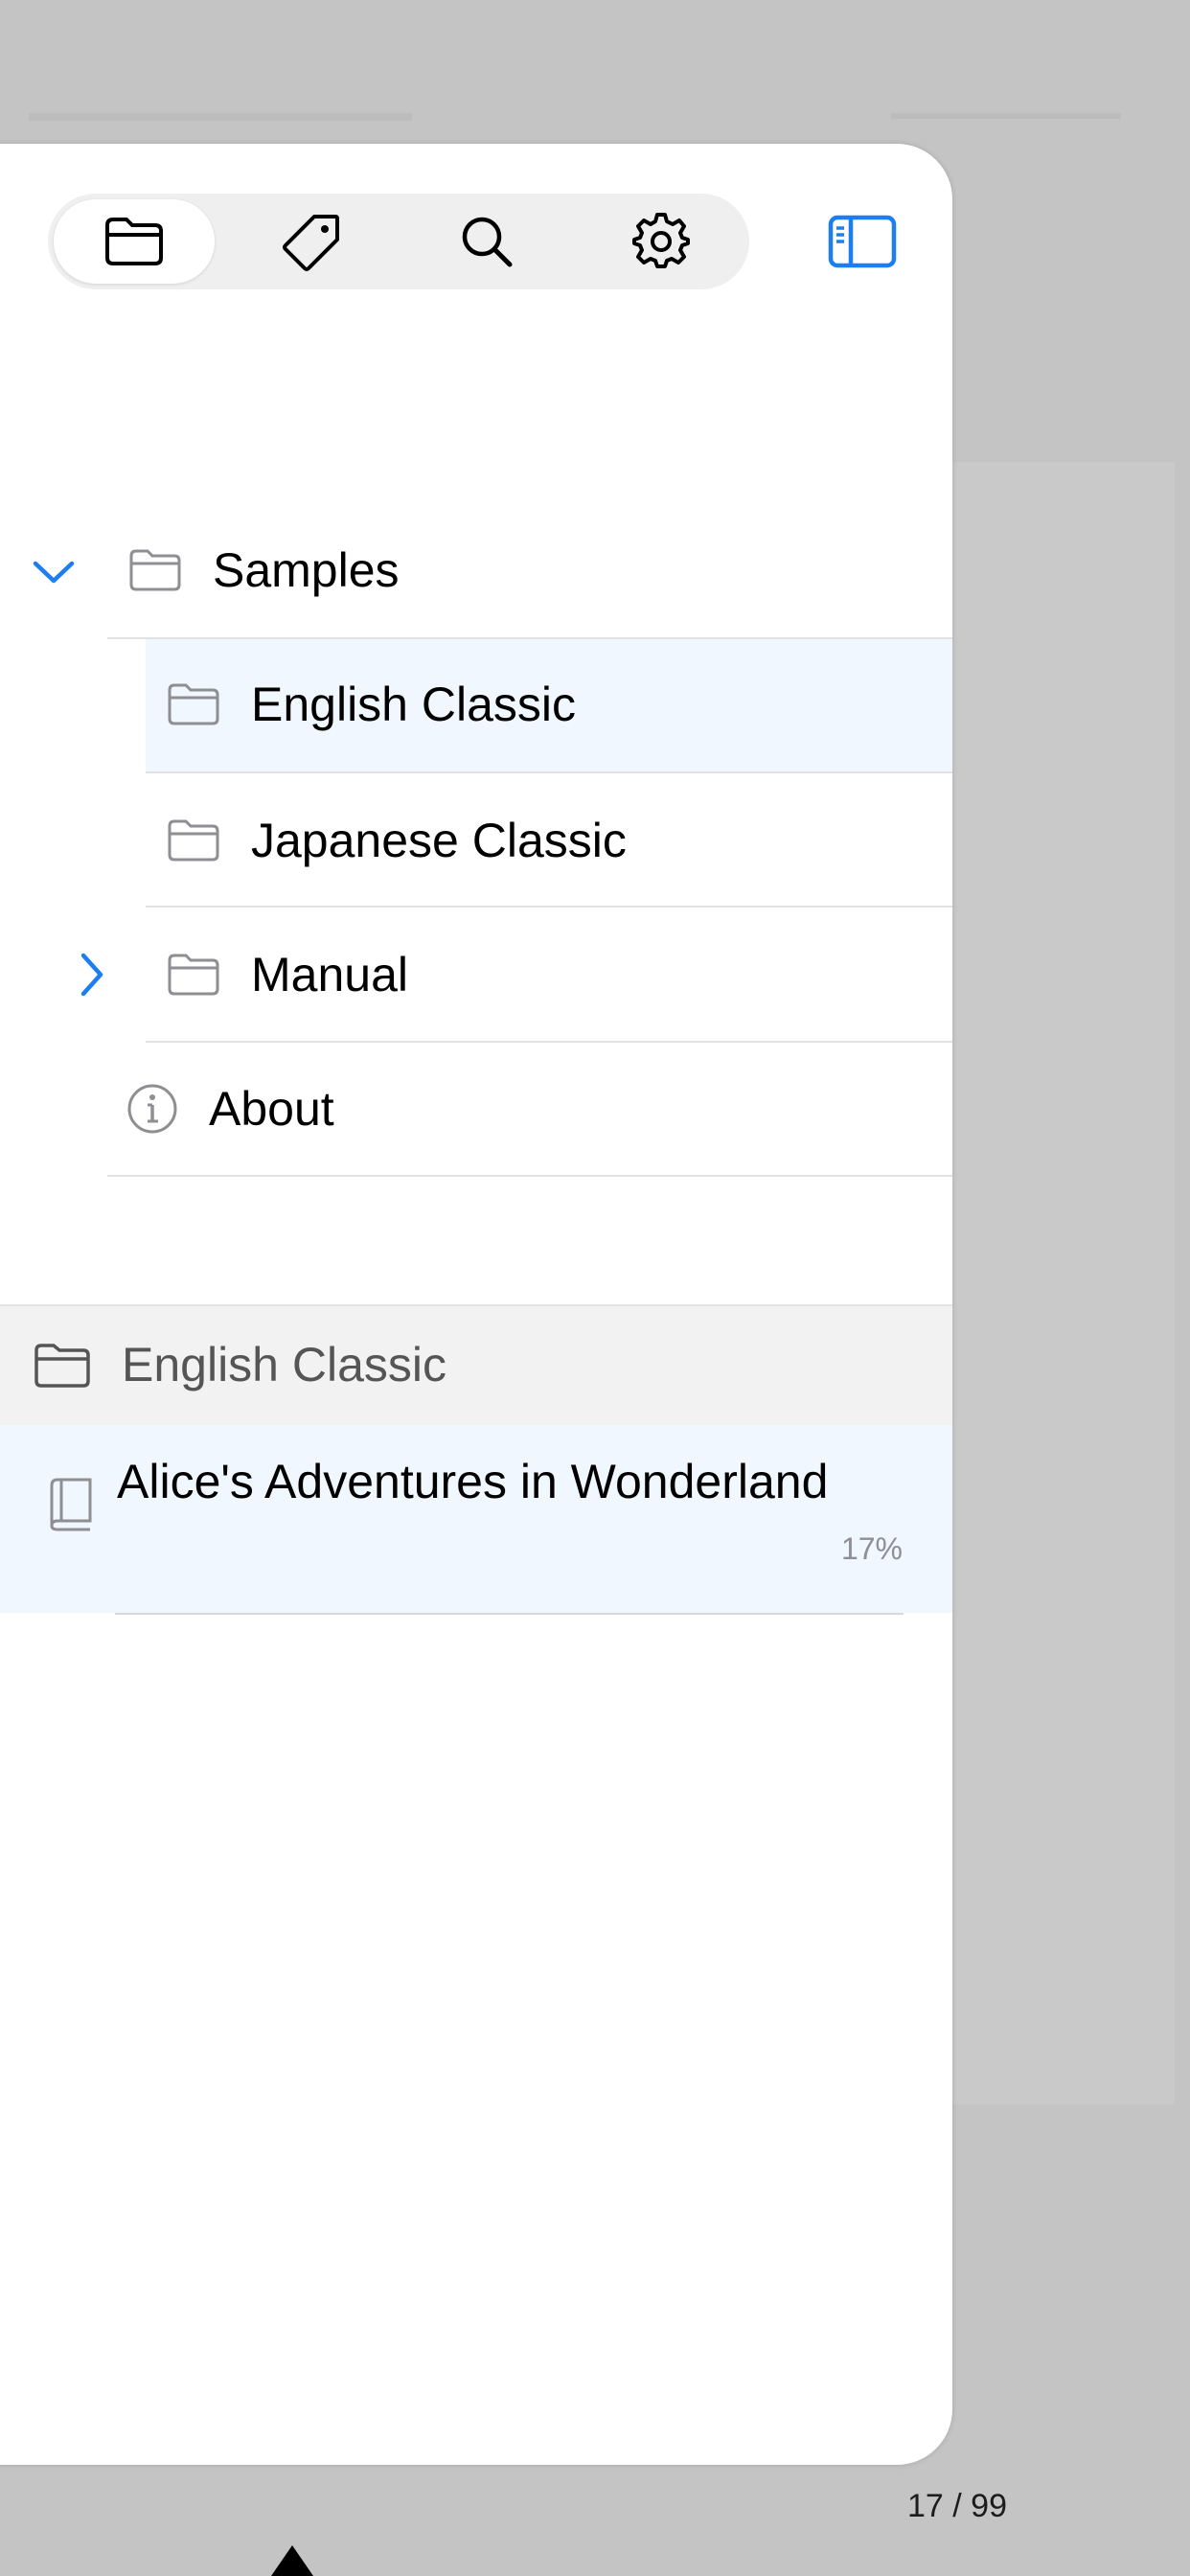  I want to click on sidebar-icon, so click(863, 241).